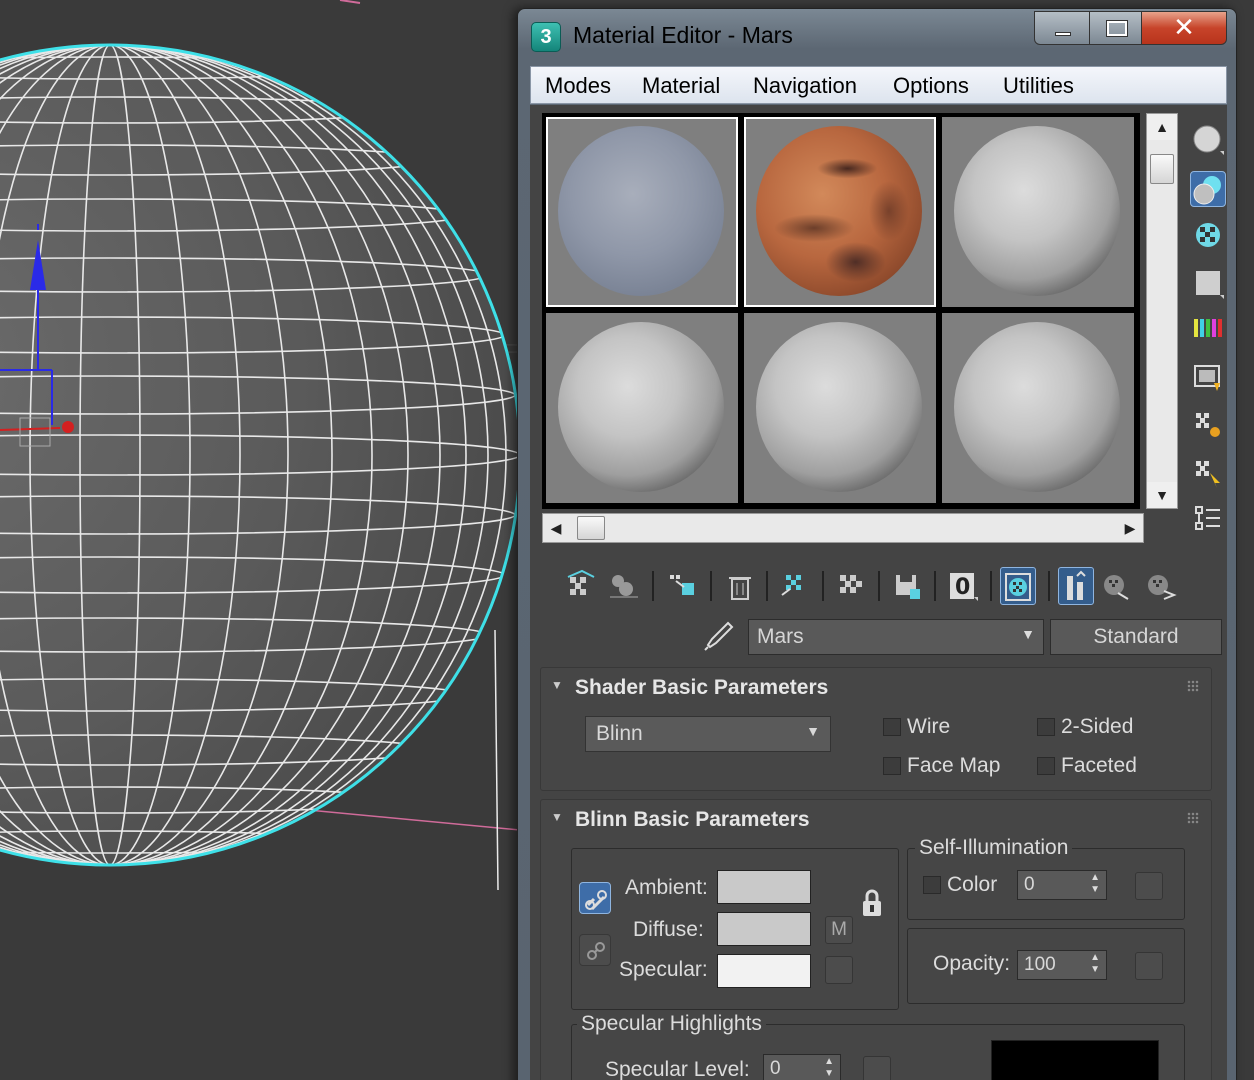 The width and height of the screenshot is (1254, 1080). I want to click on get-material-icon, so click(582, 586).